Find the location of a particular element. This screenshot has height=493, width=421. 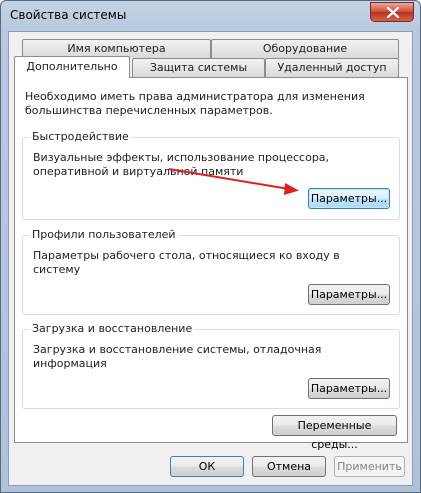

user-profiles-title: Профили пользователей is located at coordinates (104, 234).